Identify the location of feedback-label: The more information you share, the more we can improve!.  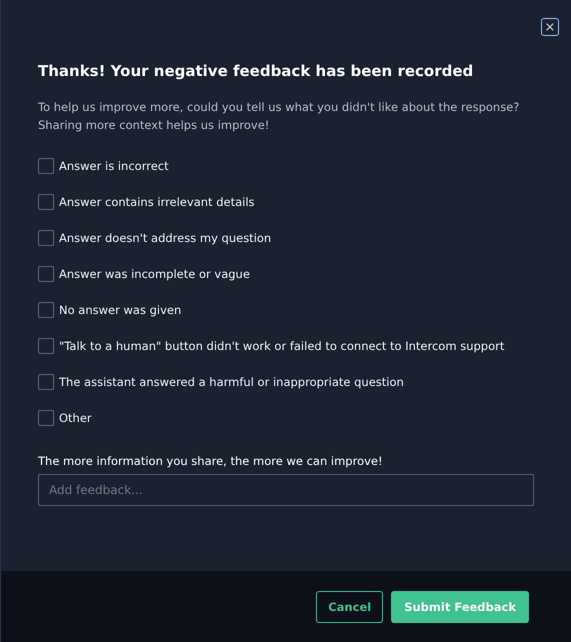
(211, 461).